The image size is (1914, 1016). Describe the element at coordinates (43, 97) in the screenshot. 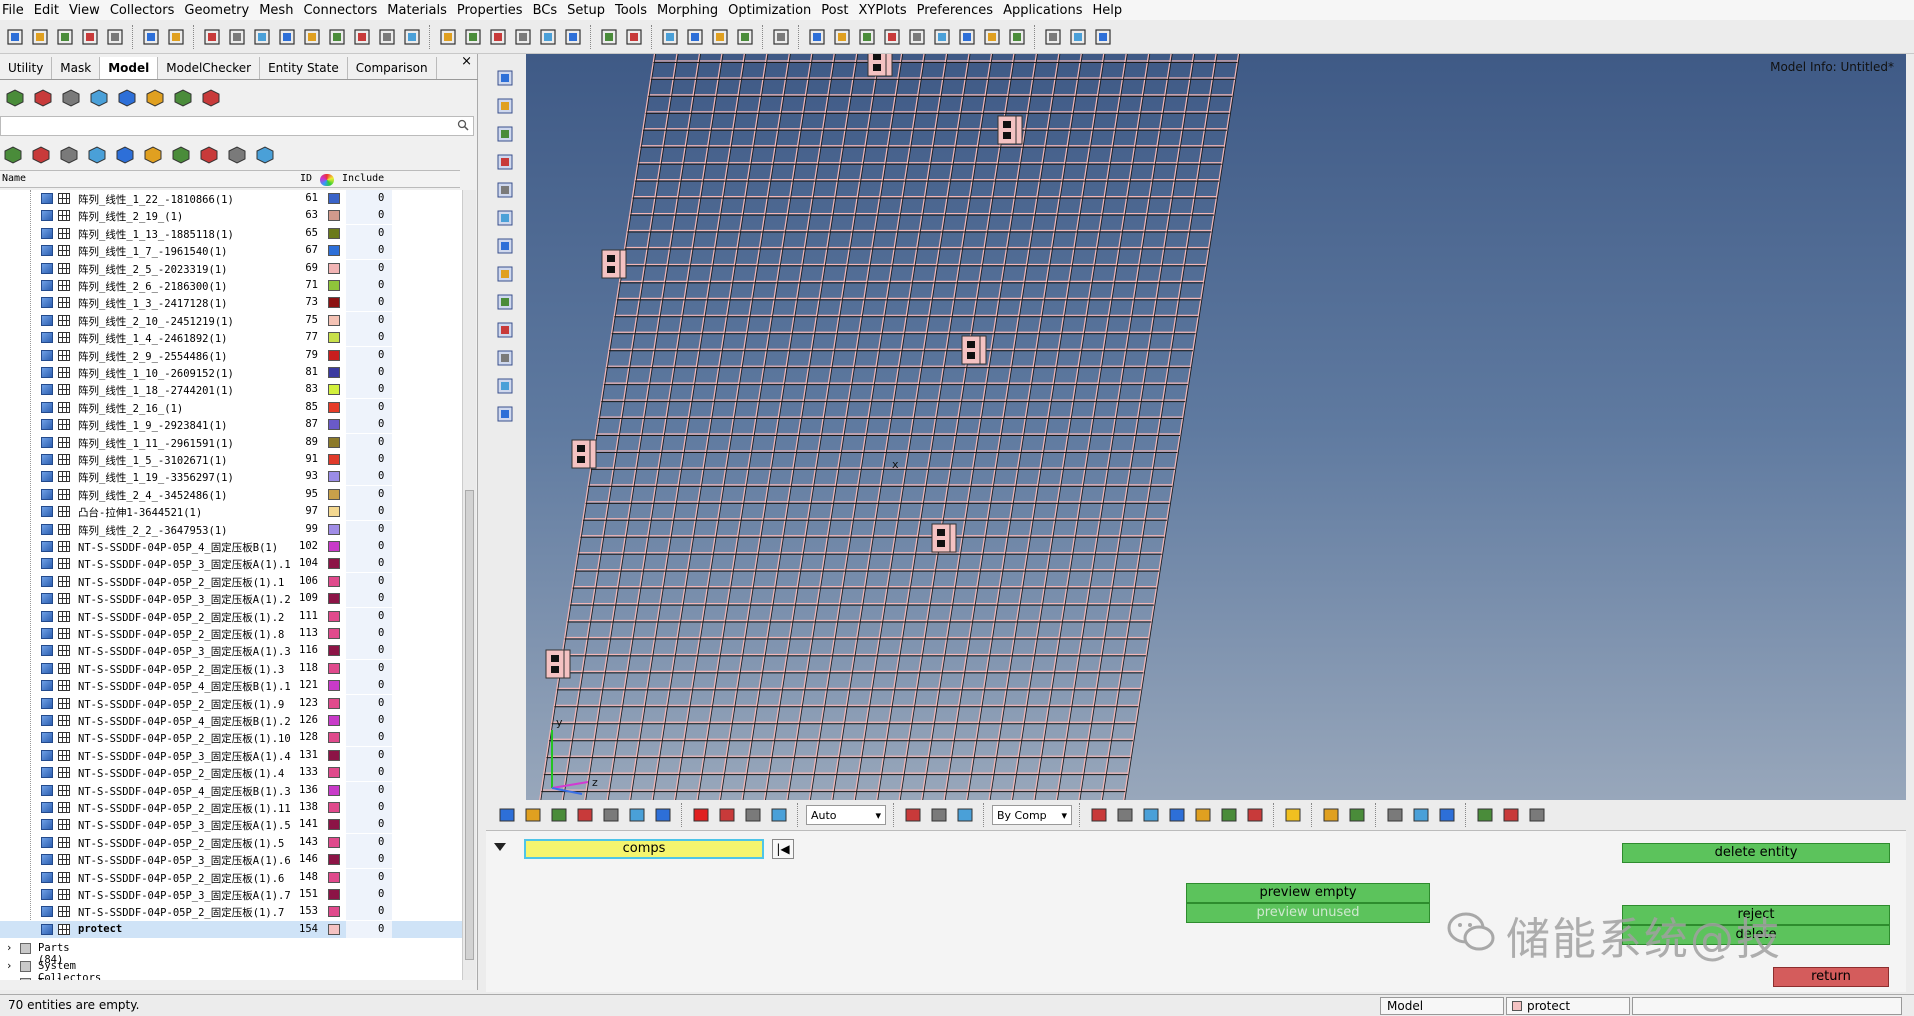

I see `assembly-icon` at that location.